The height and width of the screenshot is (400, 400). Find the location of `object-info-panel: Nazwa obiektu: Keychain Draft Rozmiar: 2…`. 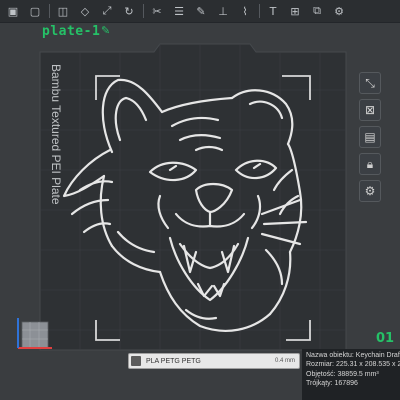

object-info-panel: Nazwa obiektu: Keychain Draft Rozmiar: 2… is located at coordinates (351, 374).